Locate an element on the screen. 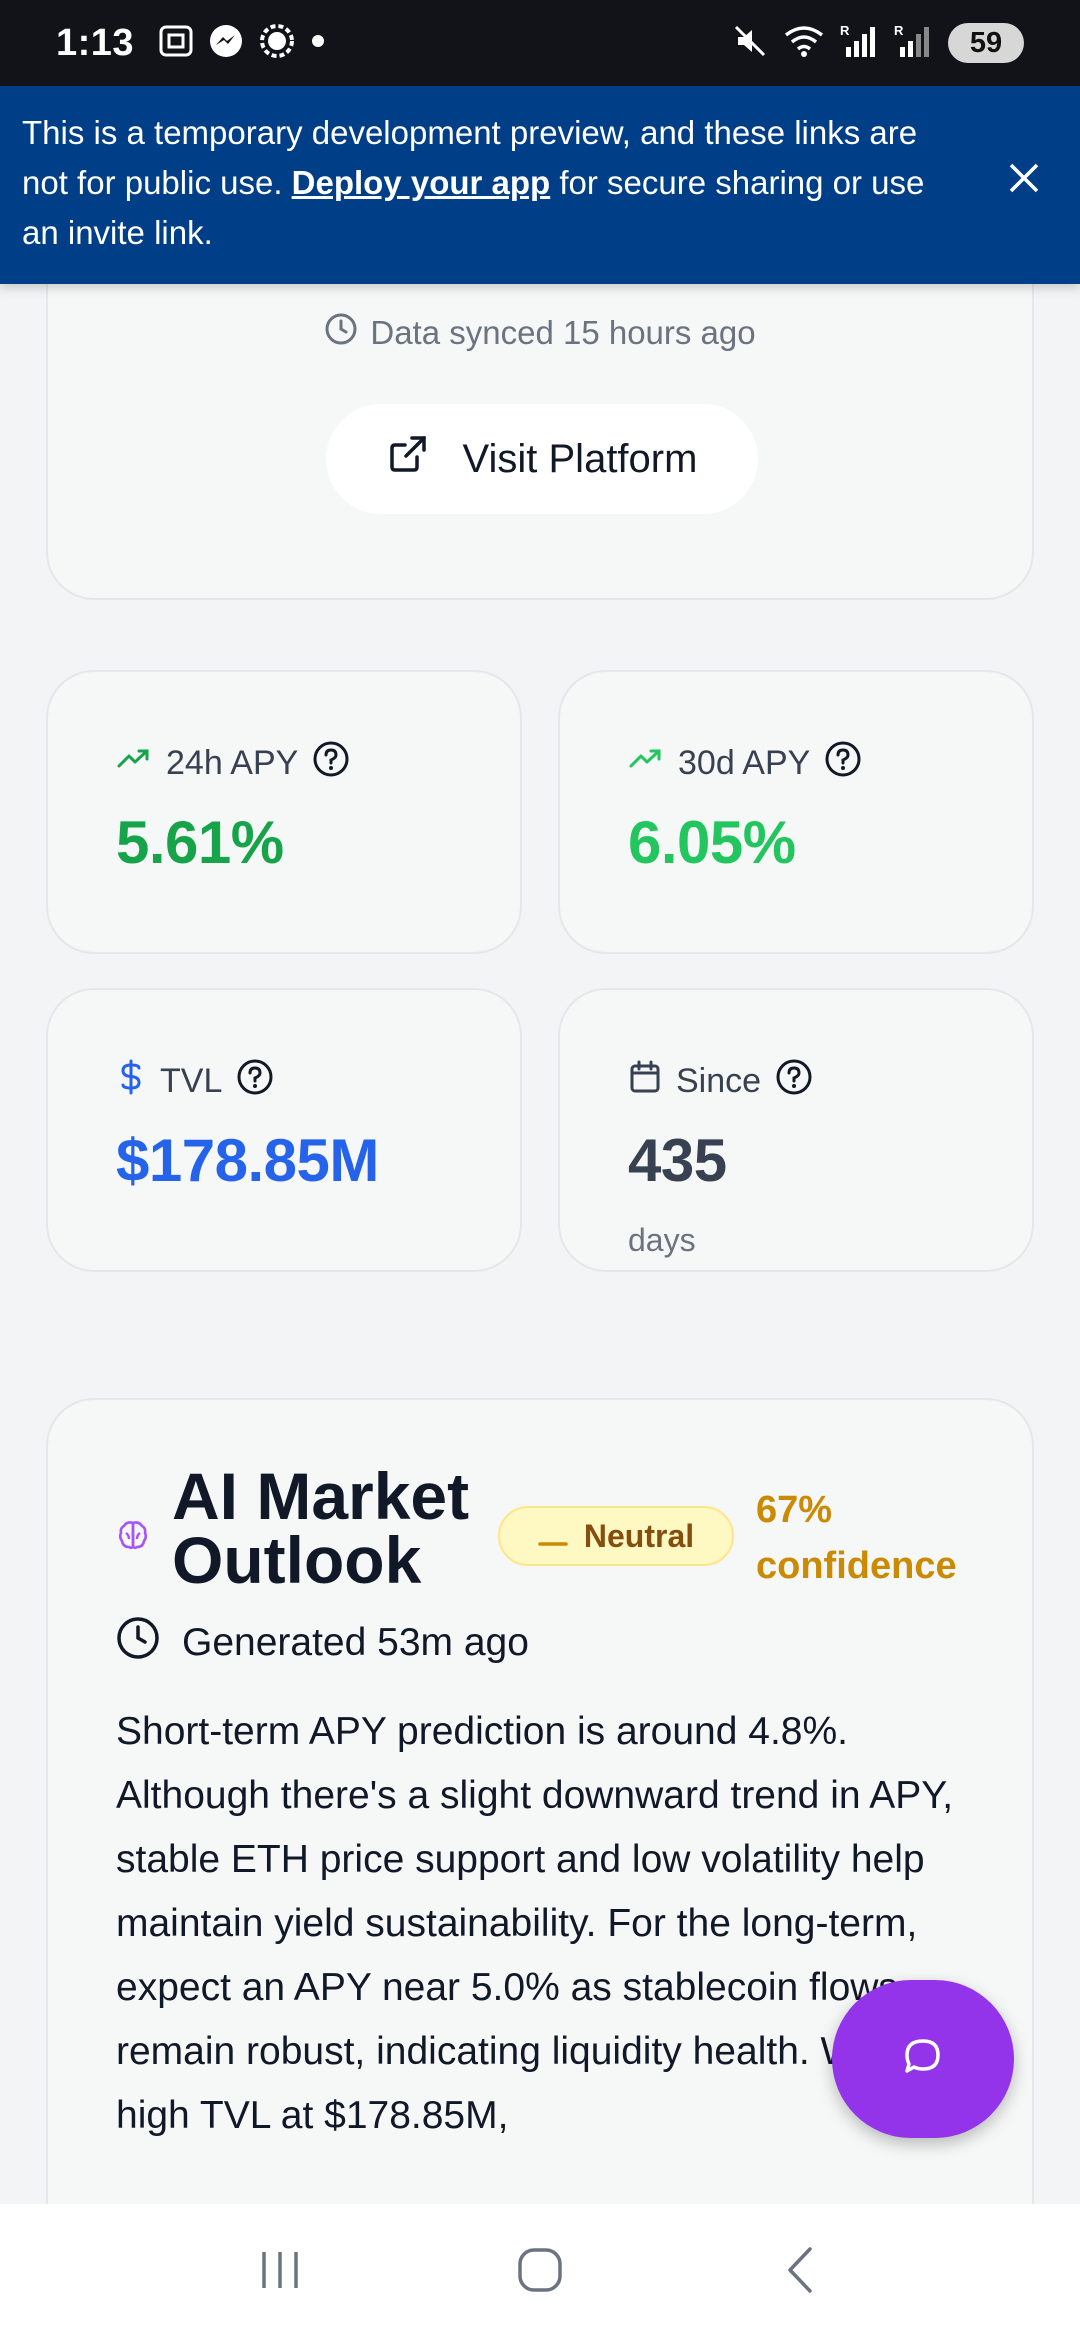 Image resolution: width=1080 pixels, height=2340 pixels. back-button is located at coordinates (800, 2272).